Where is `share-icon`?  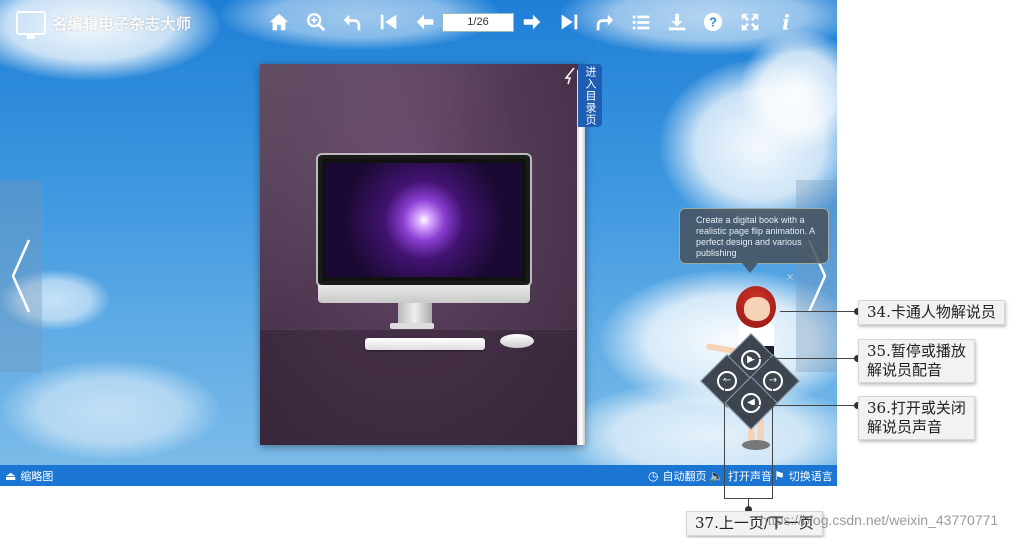
share-icon is located at coordinates (605, 22).